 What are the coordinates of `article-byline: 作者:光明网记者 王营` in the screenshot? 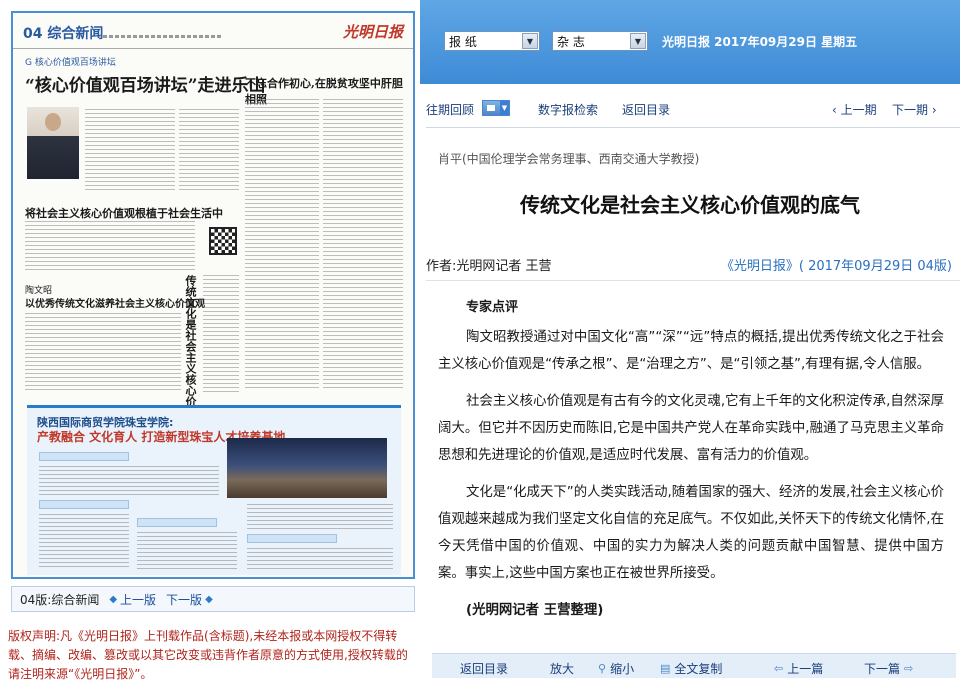 It's located at (489, 266).